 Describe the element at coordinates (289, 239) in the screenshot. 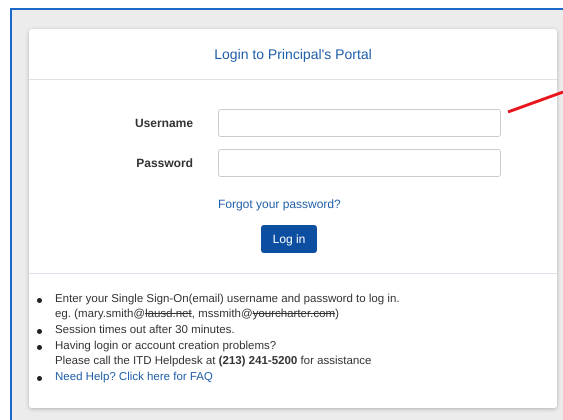

I see `login-button: Log in` at that location.